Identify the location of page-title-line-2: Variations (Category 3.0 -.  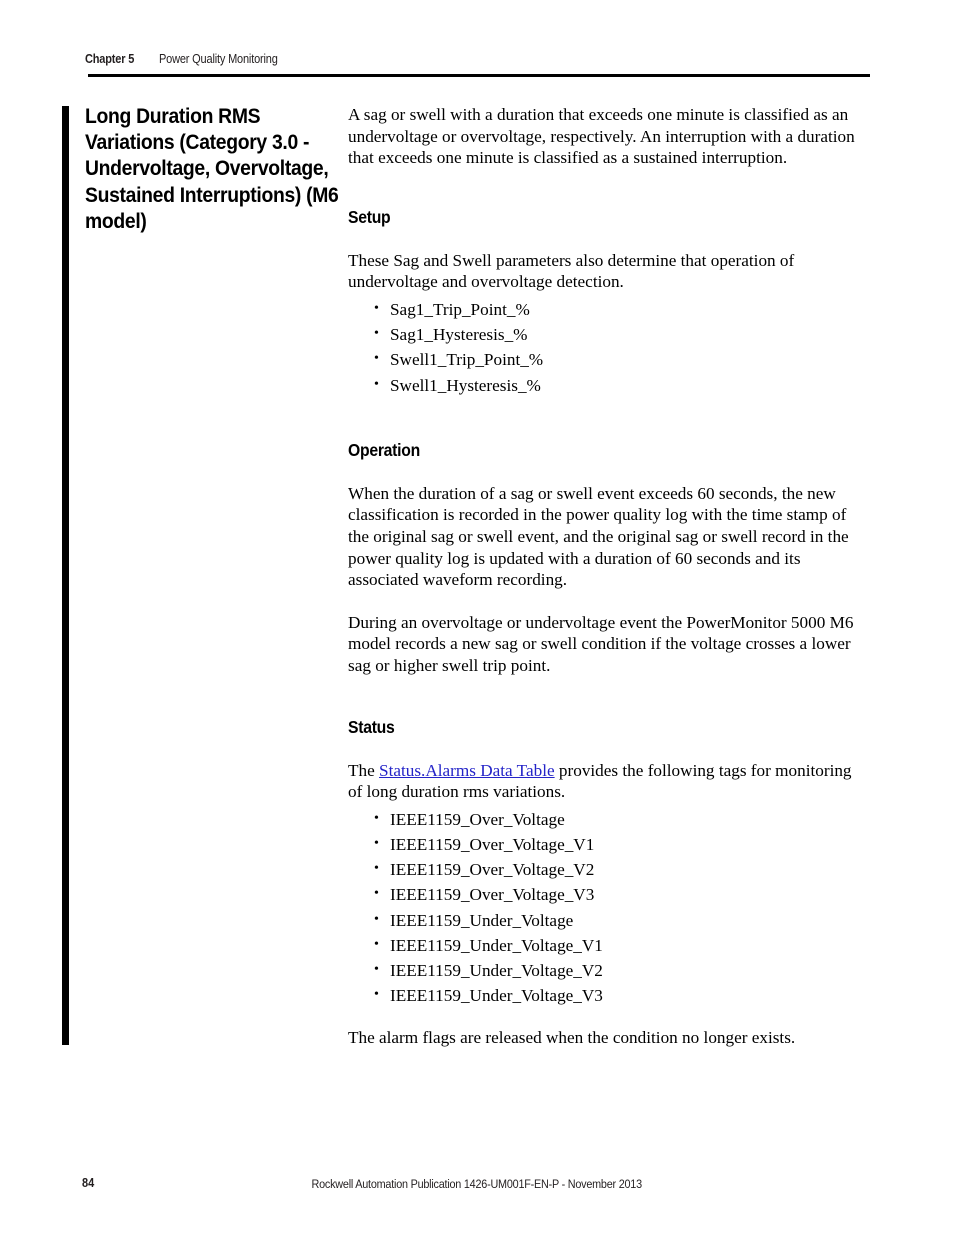
(197, 142).